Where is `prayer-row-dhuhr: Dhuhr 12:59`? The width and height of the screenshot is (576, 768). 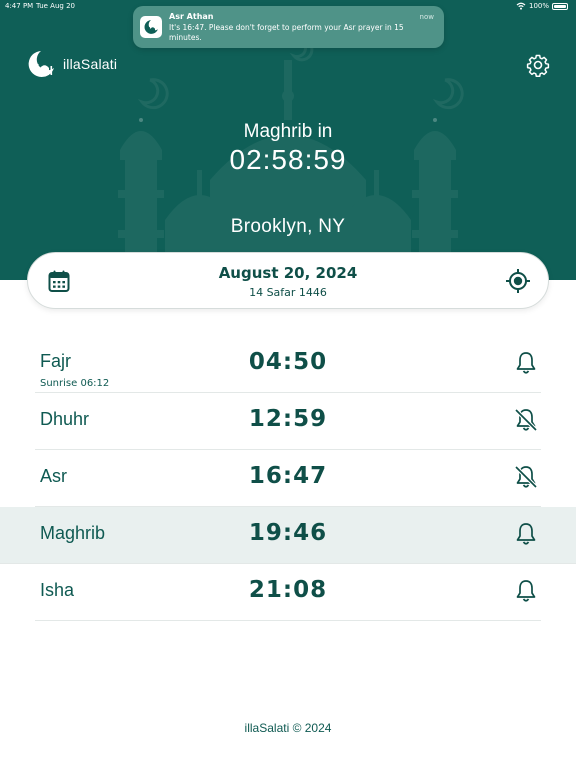 prayer-row-dhuhr: Dhuhr 12:59 is located at coordinates (288, 421).